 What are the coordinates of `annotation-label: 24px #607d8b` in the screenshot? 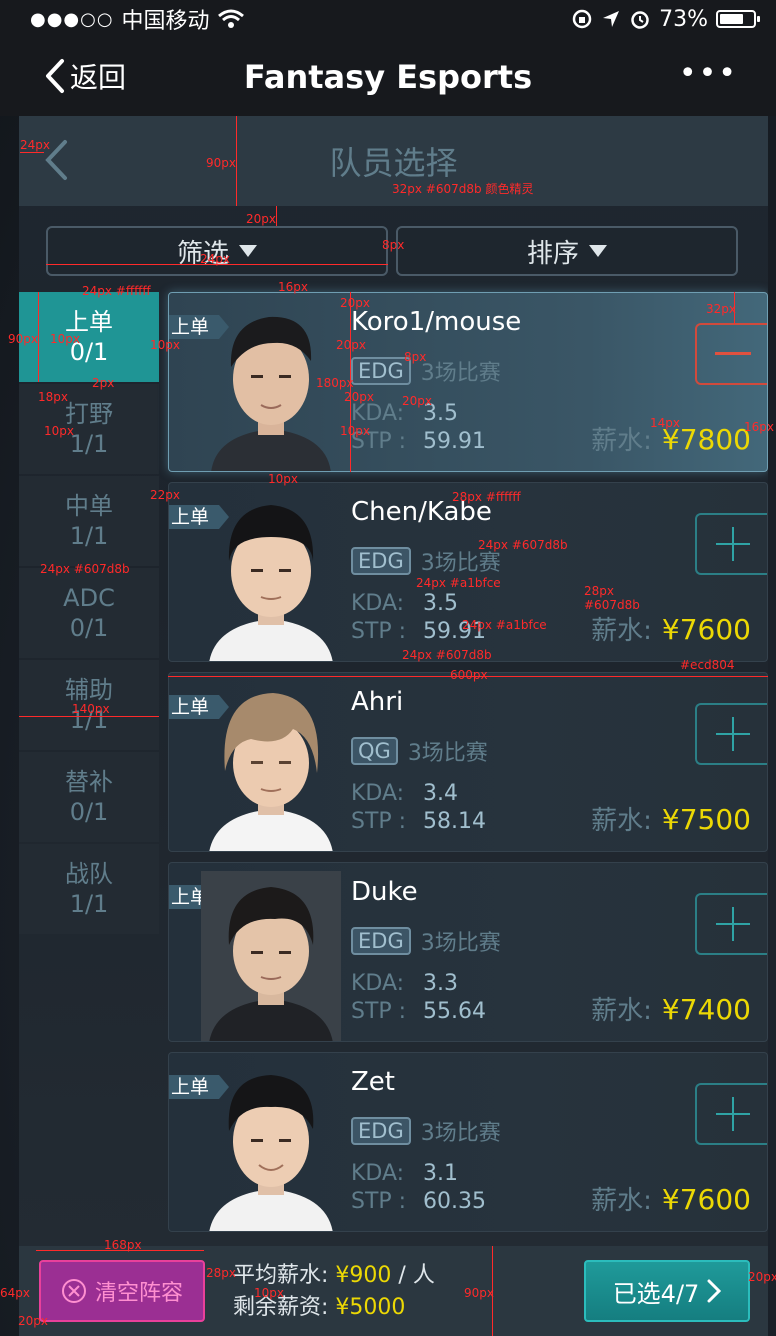 It's located at (523, 545).